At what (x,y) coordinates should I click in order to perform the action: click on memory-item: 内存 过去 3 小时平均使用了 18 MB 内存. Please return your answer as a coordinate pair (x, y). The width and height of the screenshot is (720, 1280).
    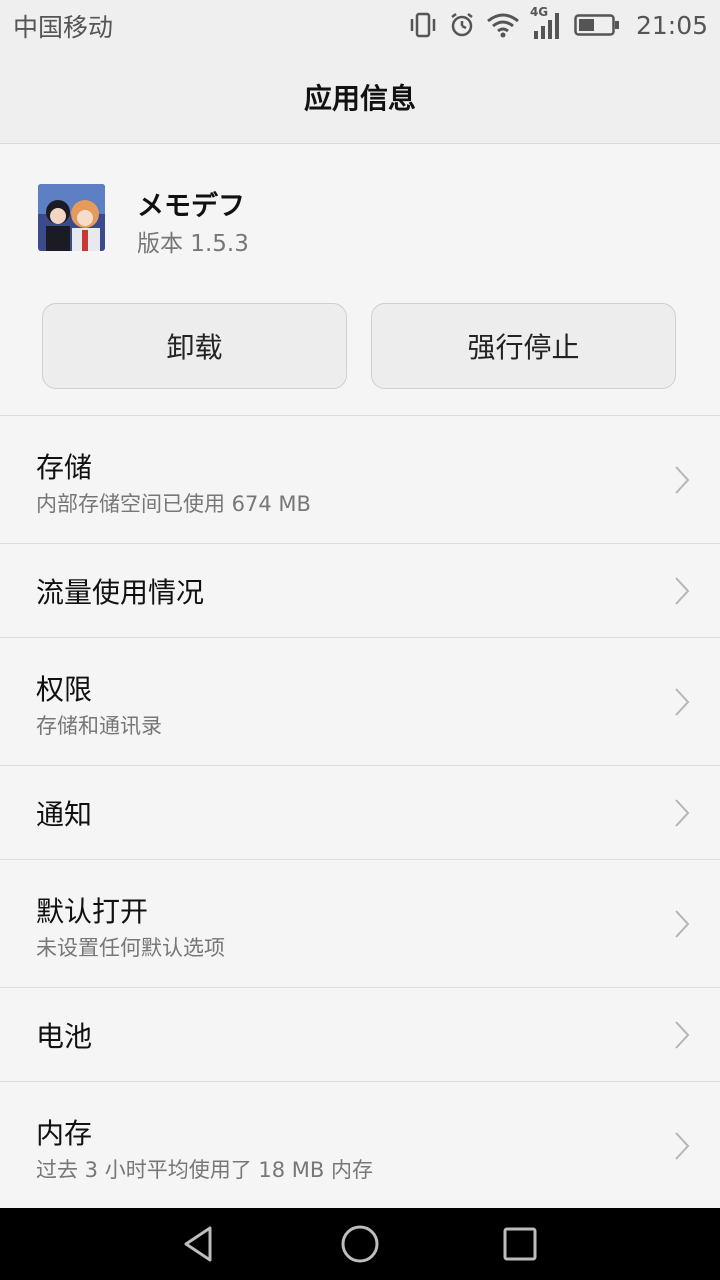
    Looking at the image, I should click on (360, 1146).